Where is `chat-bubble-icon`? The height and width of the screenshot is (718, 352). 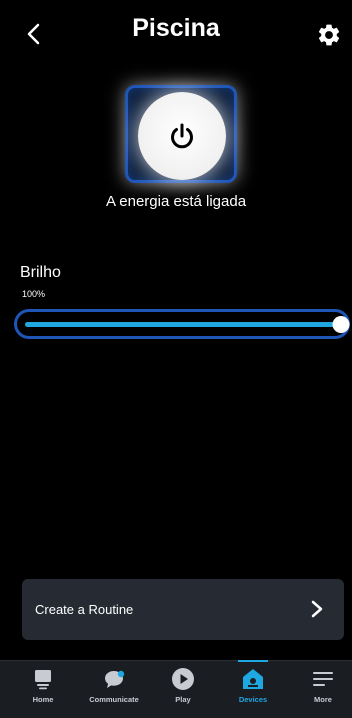
chat-bubble-icon is located at coordinates (115, 679).